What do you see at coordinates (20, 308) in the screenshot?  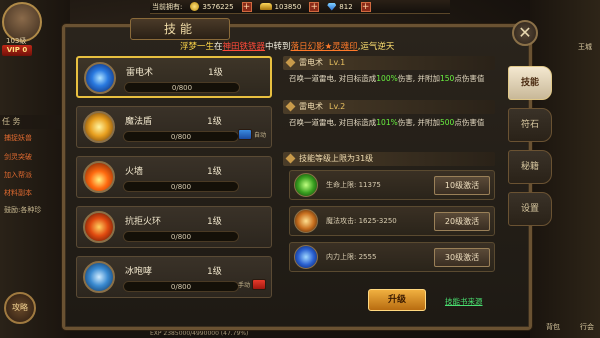 I see `guide-round-button: 攻略` at bounding box center [20, 308].